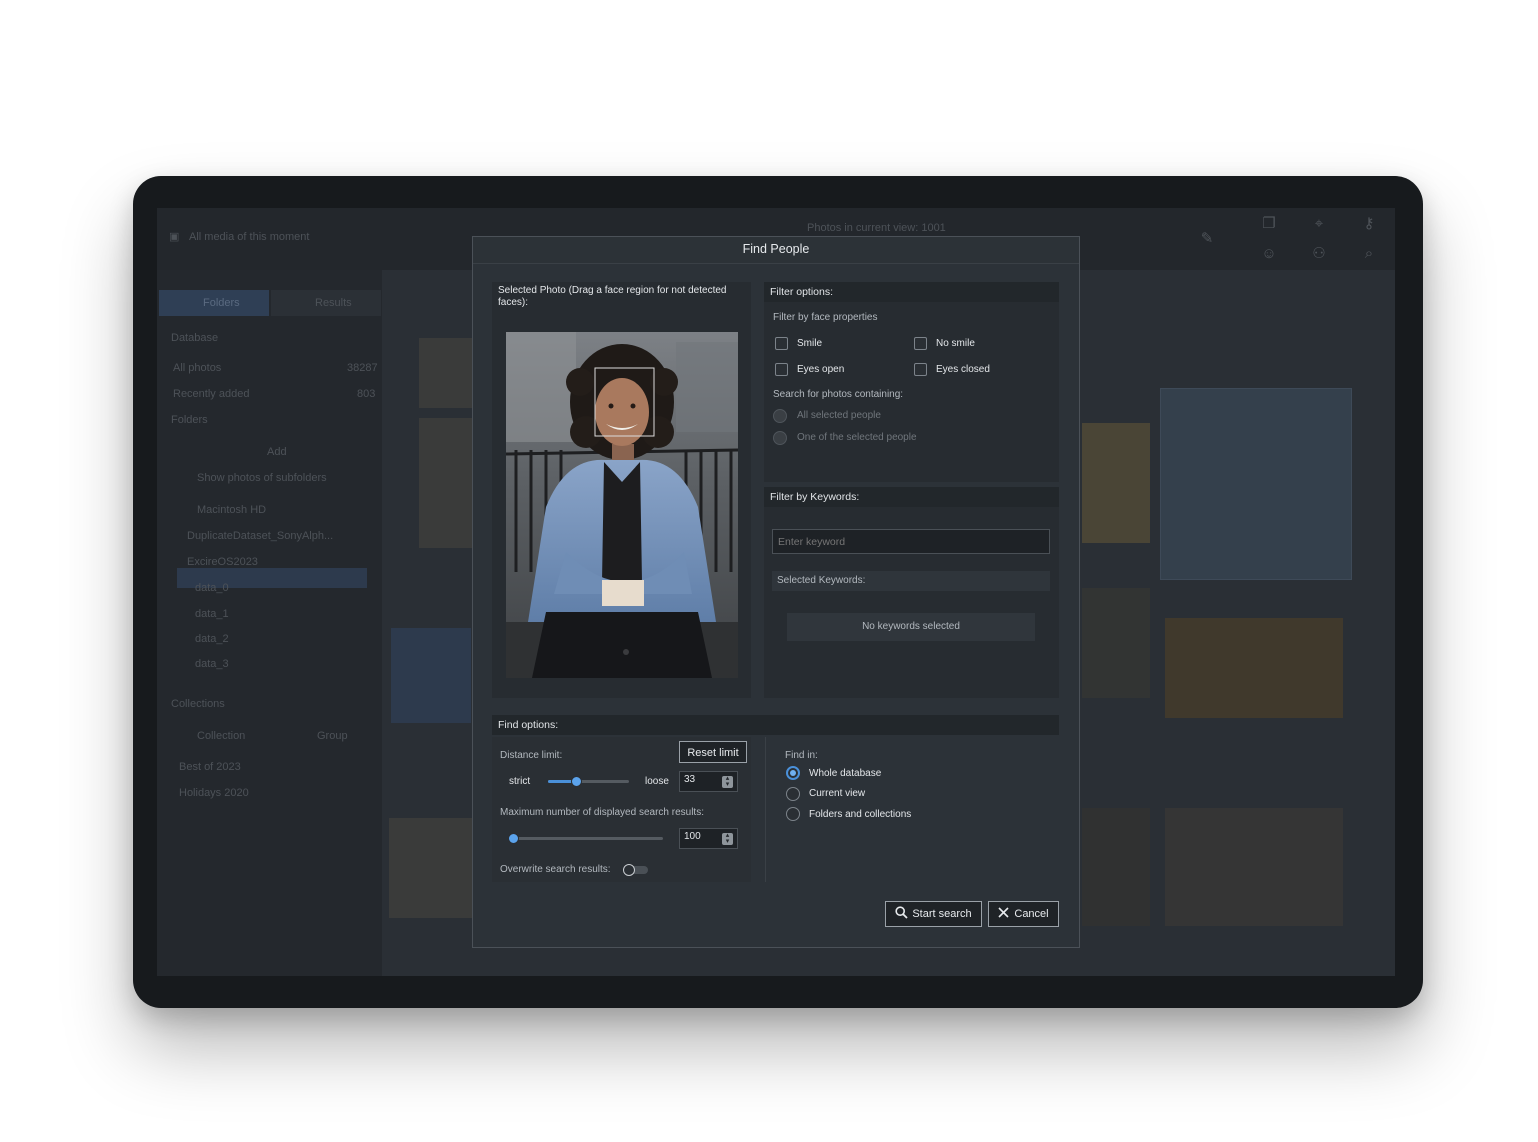 The height and width of the screenshot is (1142, 1538). Describe the element at coordinates (821, 369) in the screenshot. I see `eyes-open-label: Eyes open` at that location.